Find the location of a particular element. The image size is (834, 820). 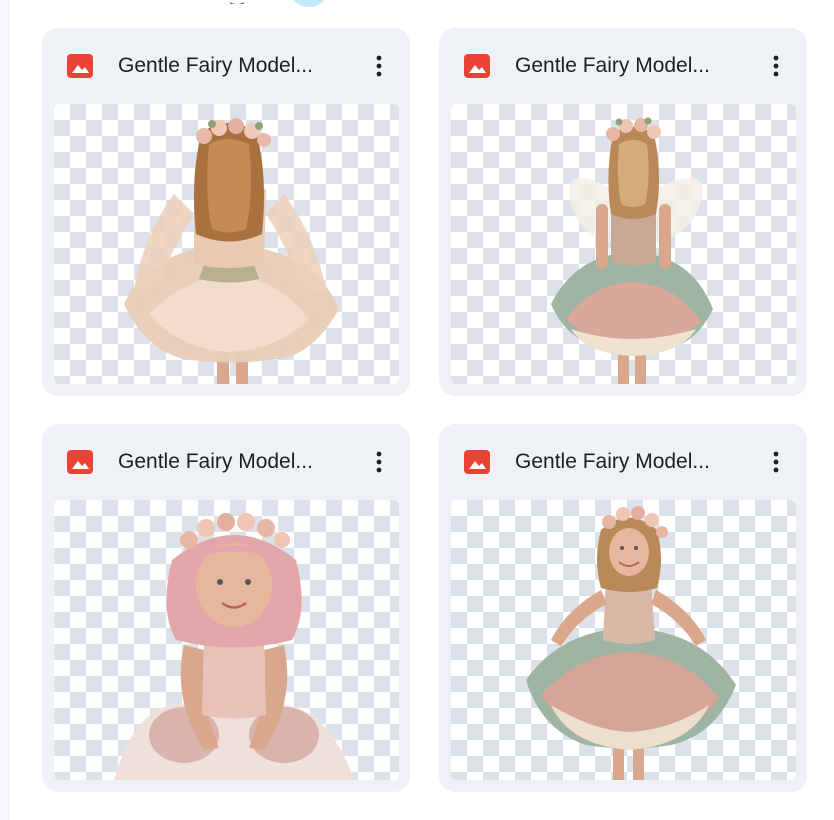

avatar is located at coordinates (309, 3).